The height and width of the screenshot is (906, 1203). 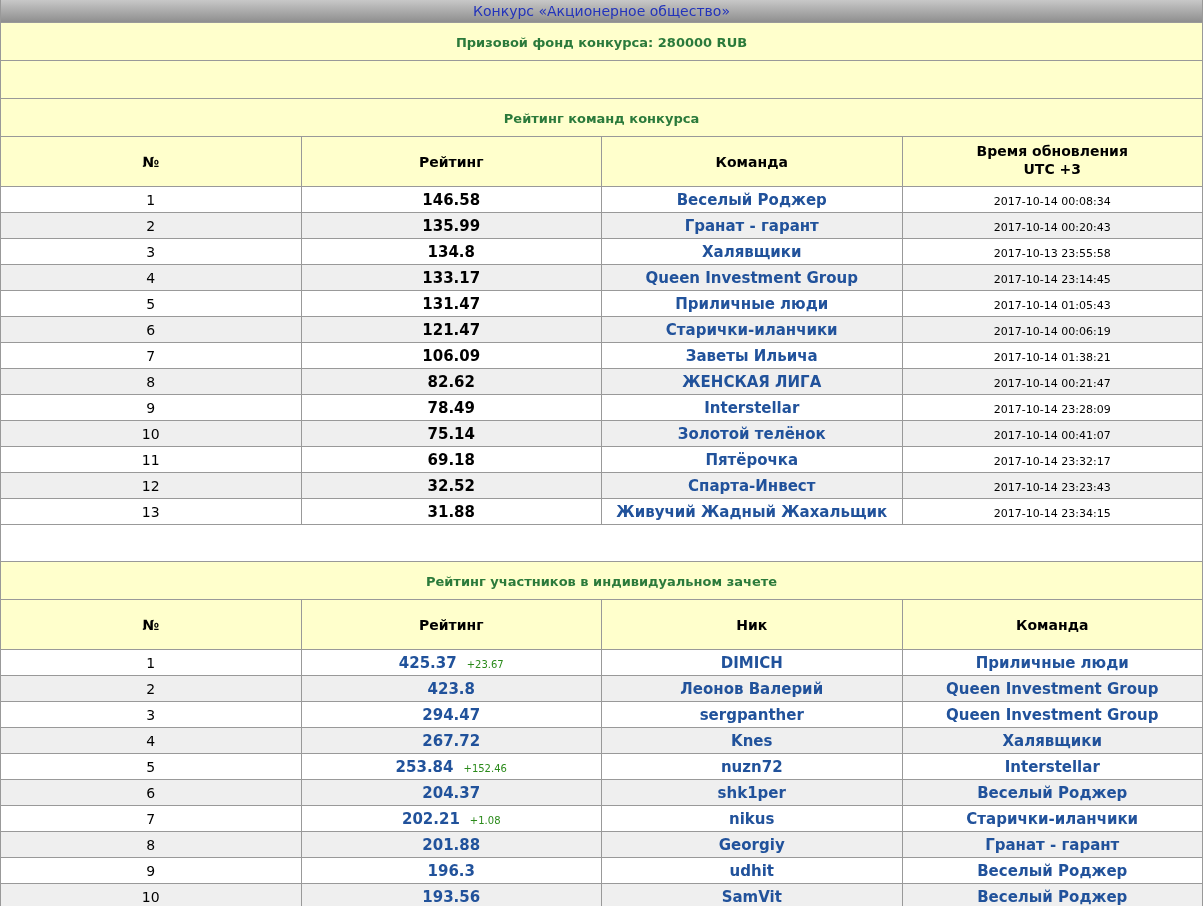 What do you see at coordinates (451, 329) in the screenshot?
I see `rating-value: 121.47` at bounding box center [451, 329].